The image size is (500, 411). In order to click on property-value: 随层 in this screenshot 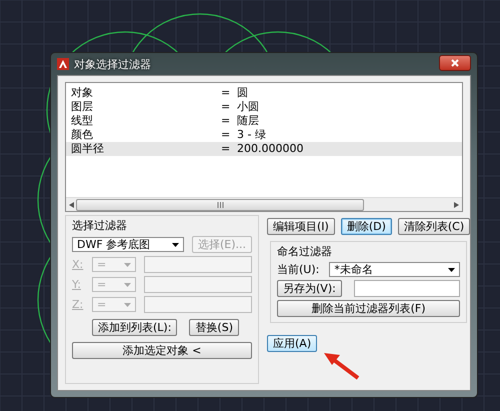, I will do `click(248, 121)`.